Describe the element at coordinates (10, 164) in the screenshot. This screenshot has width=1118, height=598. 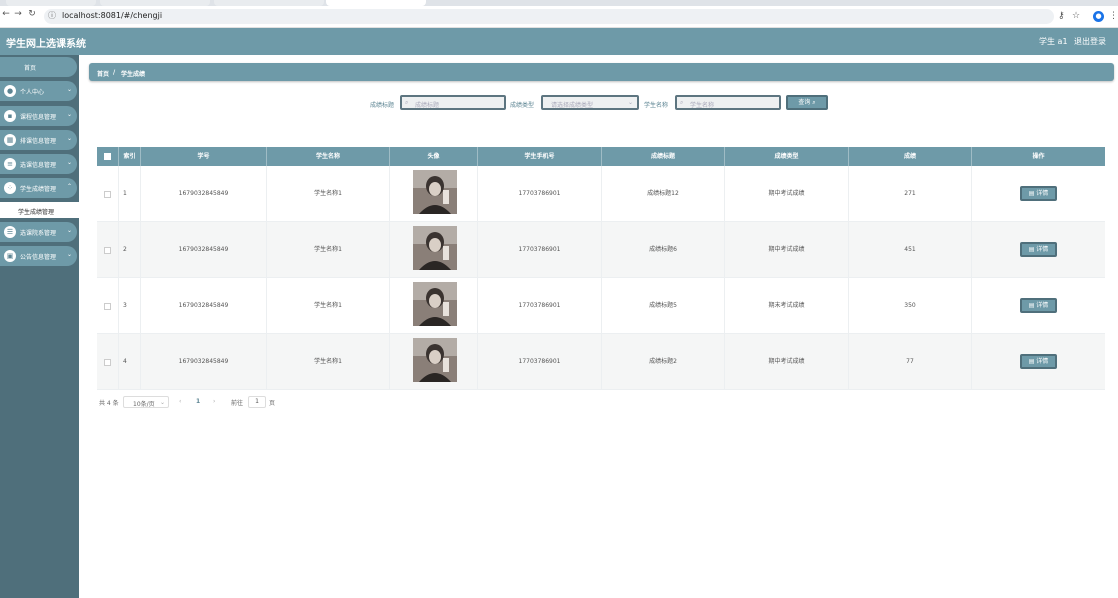
I see `list-icon: ≡` at that location.